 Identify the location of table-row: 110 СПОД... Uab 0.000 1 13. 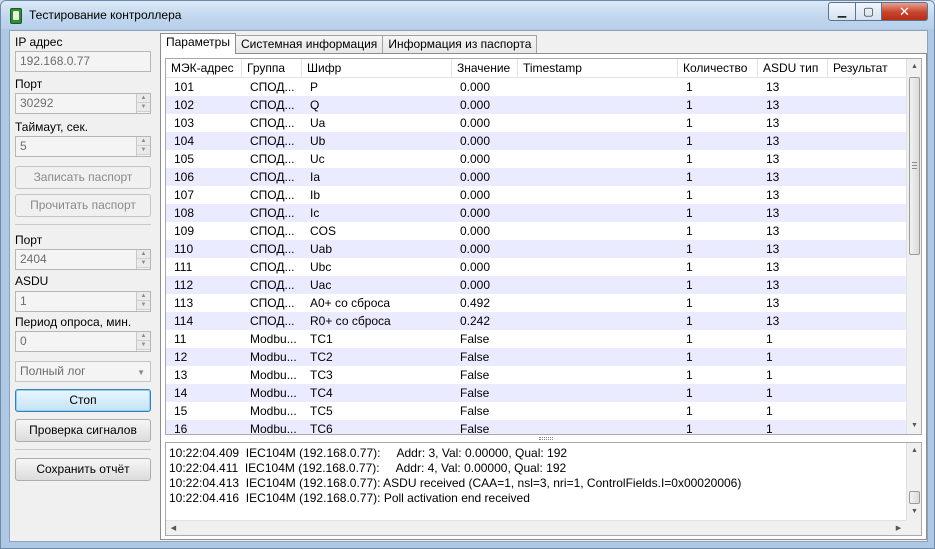
(537, 249).